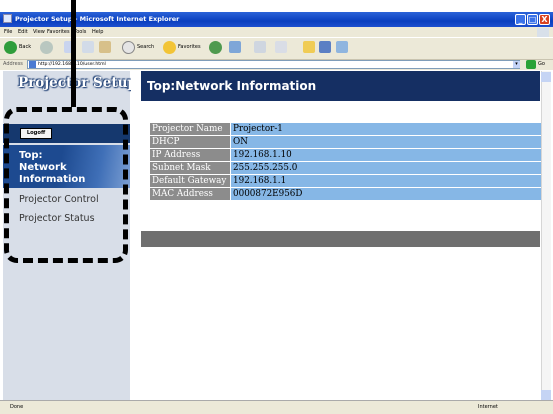  I want to click on minimize-button: _, so click(520, 19).